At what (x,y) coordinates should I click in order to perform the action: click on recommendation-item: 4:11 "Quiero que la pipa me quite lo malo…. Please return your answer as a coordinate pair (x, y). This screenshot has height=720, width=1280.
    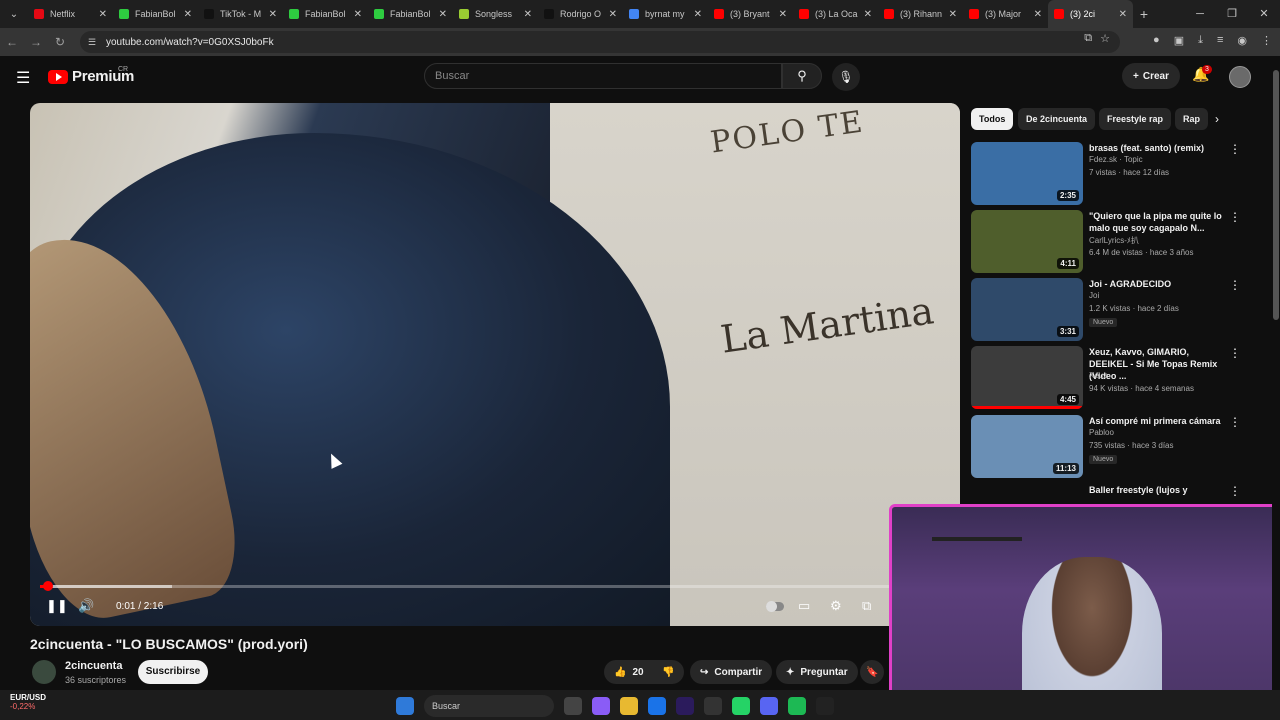
    Looking at the image, I should click on (1111, 242).